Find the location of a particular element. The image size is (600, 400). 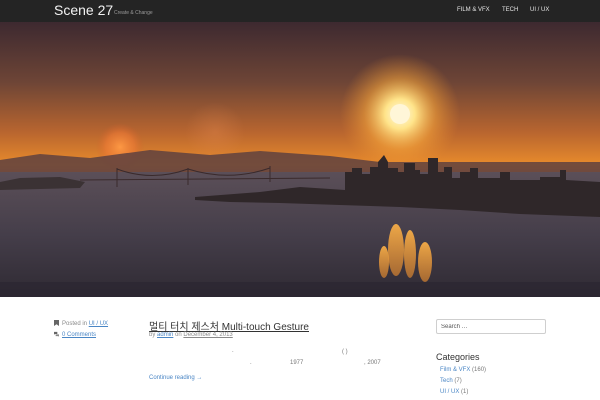

nav-item-tech: TECH is located at coordinates (510, 10).